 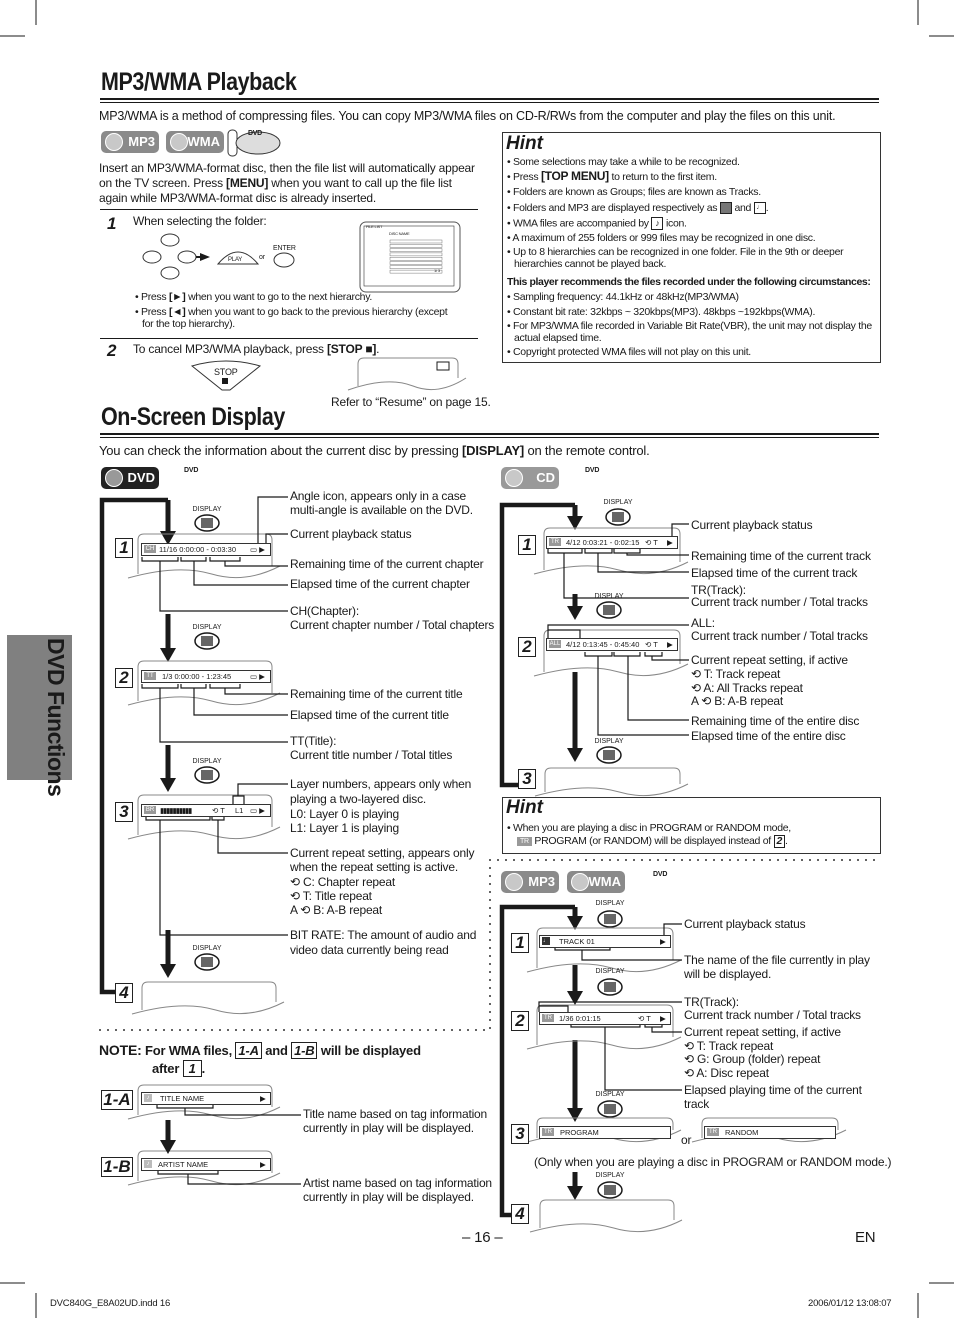 What do you see at coordinates (437, 270) in the screenshot?
I see `file-list-page: 1/ 3` at bounding box center [437, 270].